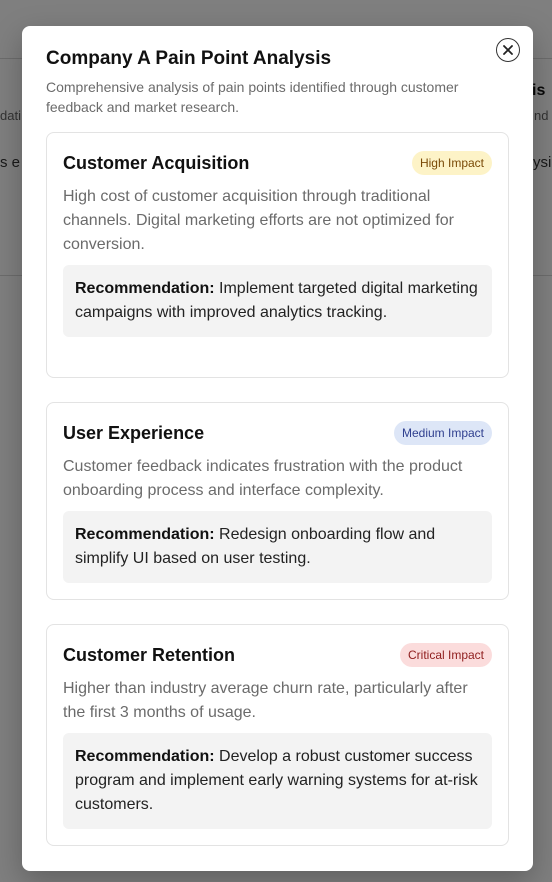 This screenshot has width=552, height=882. Describe the element at coordinates (451, 163) in the screenshot. I see `impact-badge: High Impact` at that location.